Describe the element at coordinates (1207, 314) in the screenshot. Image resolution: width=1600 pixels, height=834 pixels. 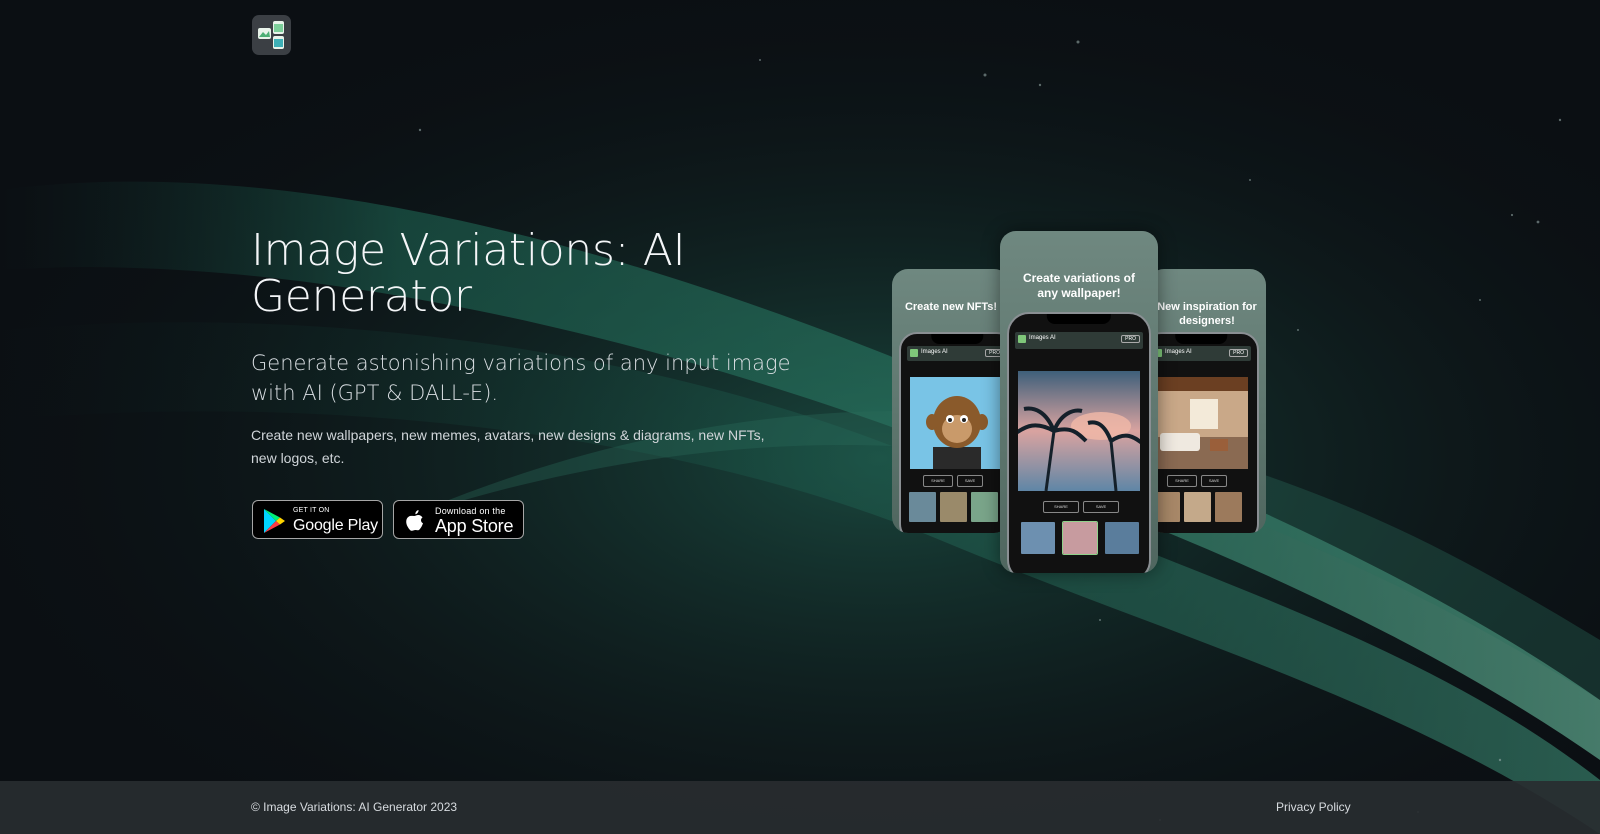
I see `screenshot-right-caption: New inspiration for designers!` at that location.